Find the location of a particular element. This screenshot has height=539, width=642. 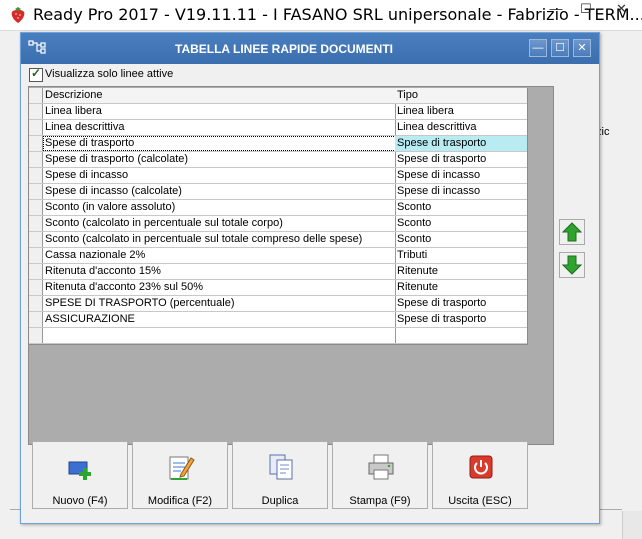

nuovo-button: Nuovo (F4) is located at coordinates (80, 475).